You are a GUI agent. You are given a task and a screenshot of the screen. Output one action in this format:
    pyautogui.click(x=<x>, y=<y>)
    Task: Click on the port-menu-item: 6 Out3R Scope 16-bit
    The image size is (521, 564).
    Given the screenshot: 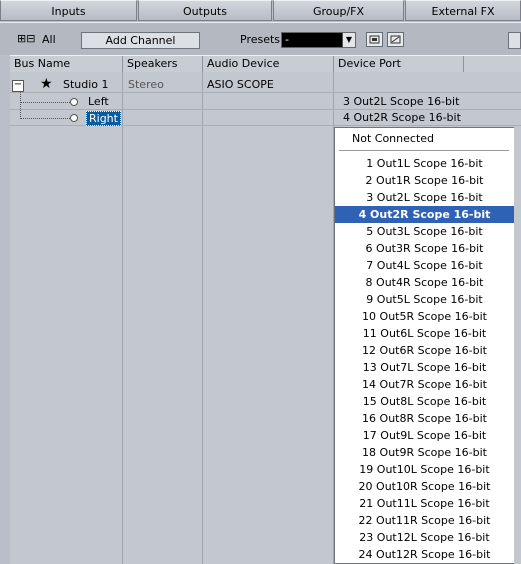 What is the action you would take?
    pyautogui.click(x=424, y=248)
    